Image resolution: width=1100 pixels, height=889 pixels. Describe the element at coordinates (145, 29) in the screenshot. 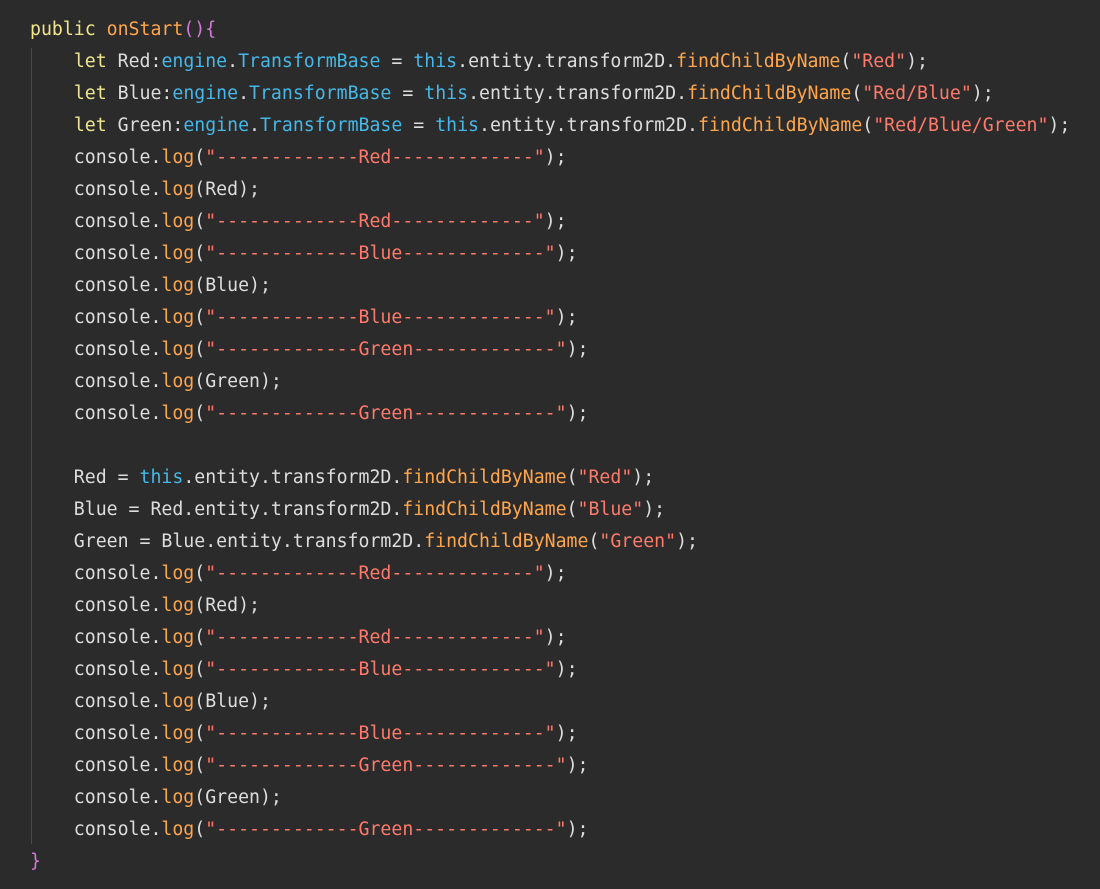

I see `code-token: onStart` at that location.